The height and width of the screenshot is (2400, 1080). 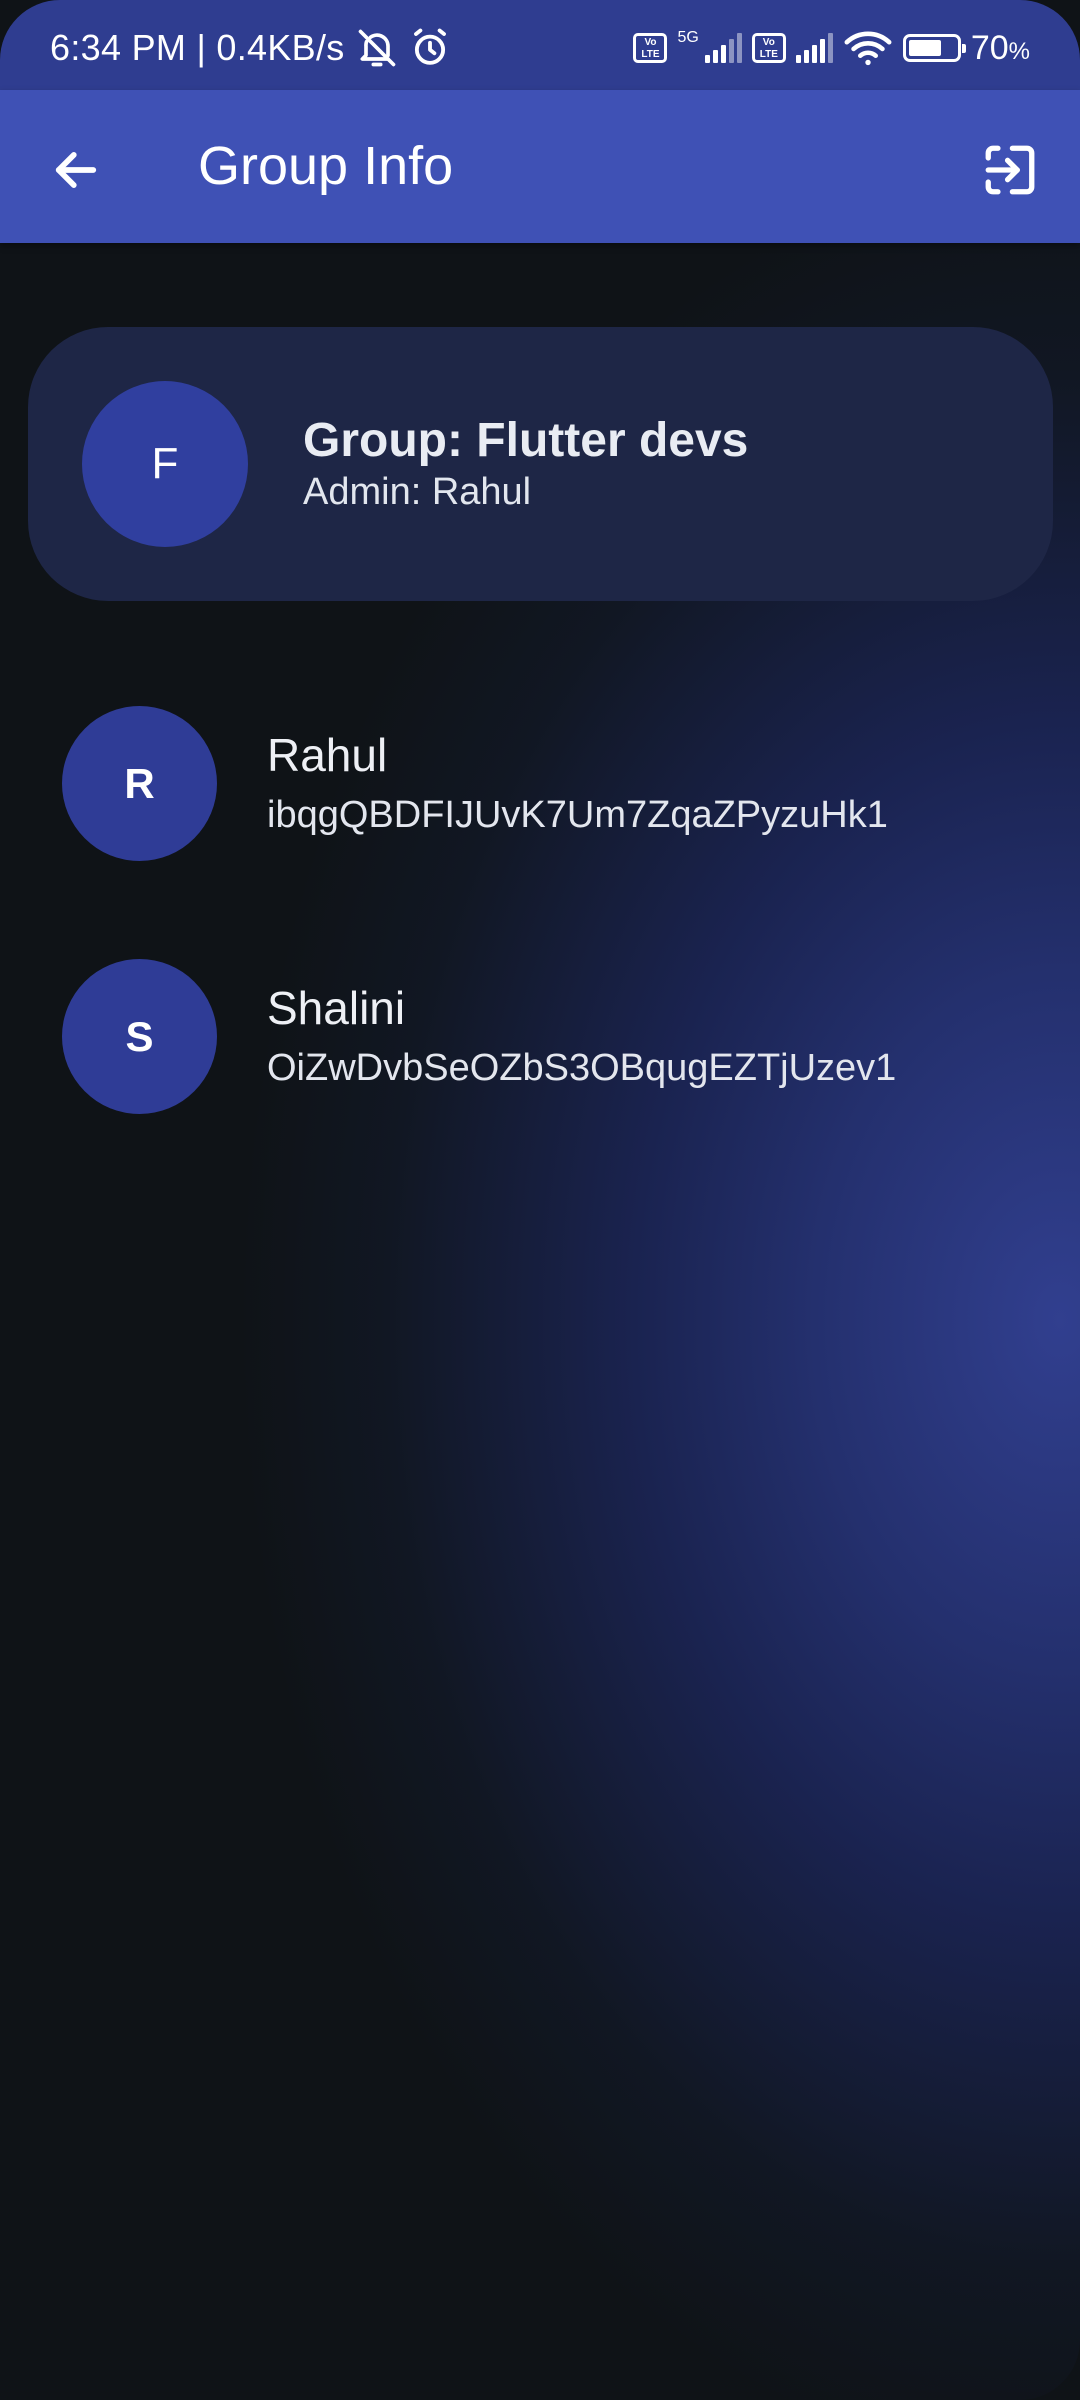 I want to click on network-5g-label: 5G, so click(x=688, y=37).